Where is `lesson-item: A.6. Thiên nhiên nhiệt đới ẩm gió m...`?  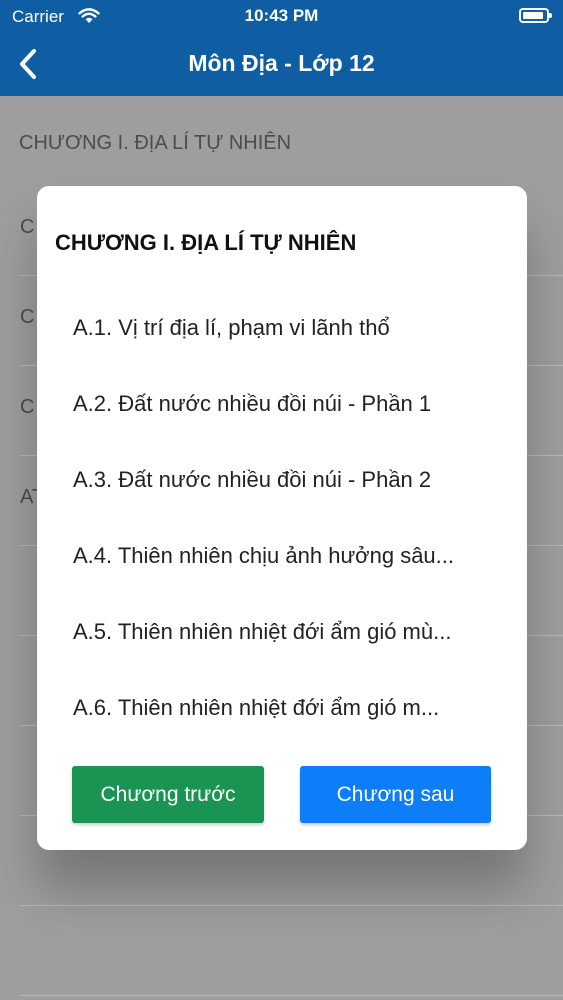
lesson-item: A.6. Thiên nhiên nhiệt đới ẩm gió m... is located at coordinates (293, 708).